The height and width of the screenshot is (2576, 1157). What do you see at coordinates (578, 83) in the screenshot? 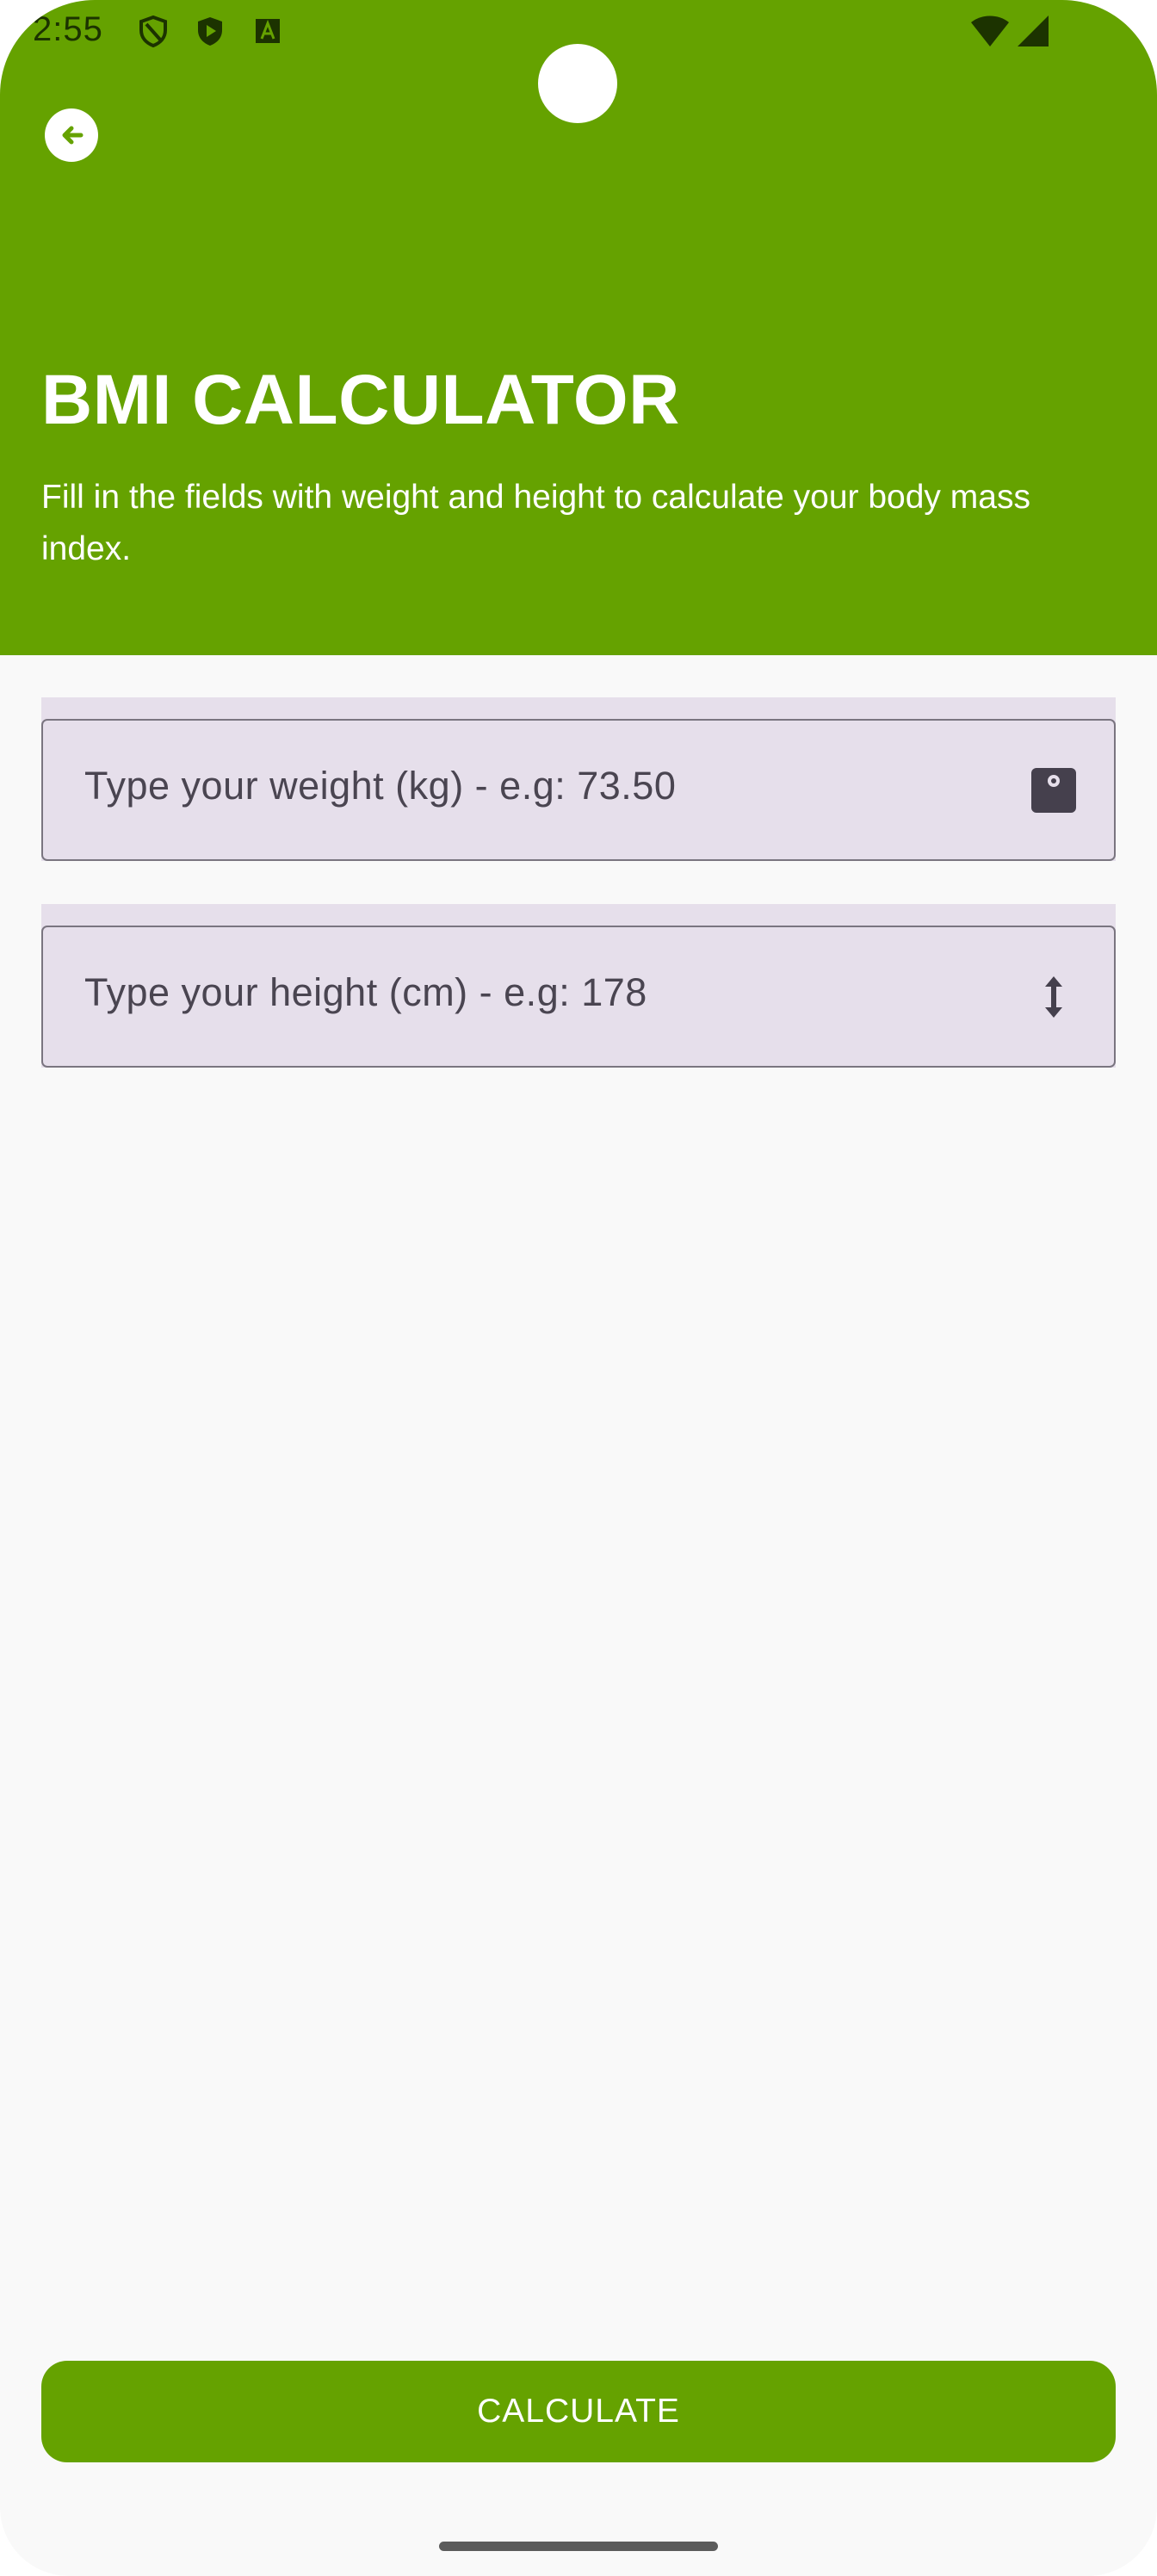
I see `camera-cutout` at bounding box center [578, 83].